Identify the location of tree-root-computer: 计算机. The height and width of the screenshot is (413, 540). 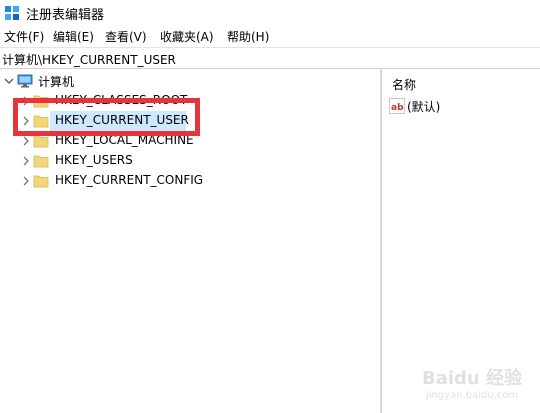
(100, 81).